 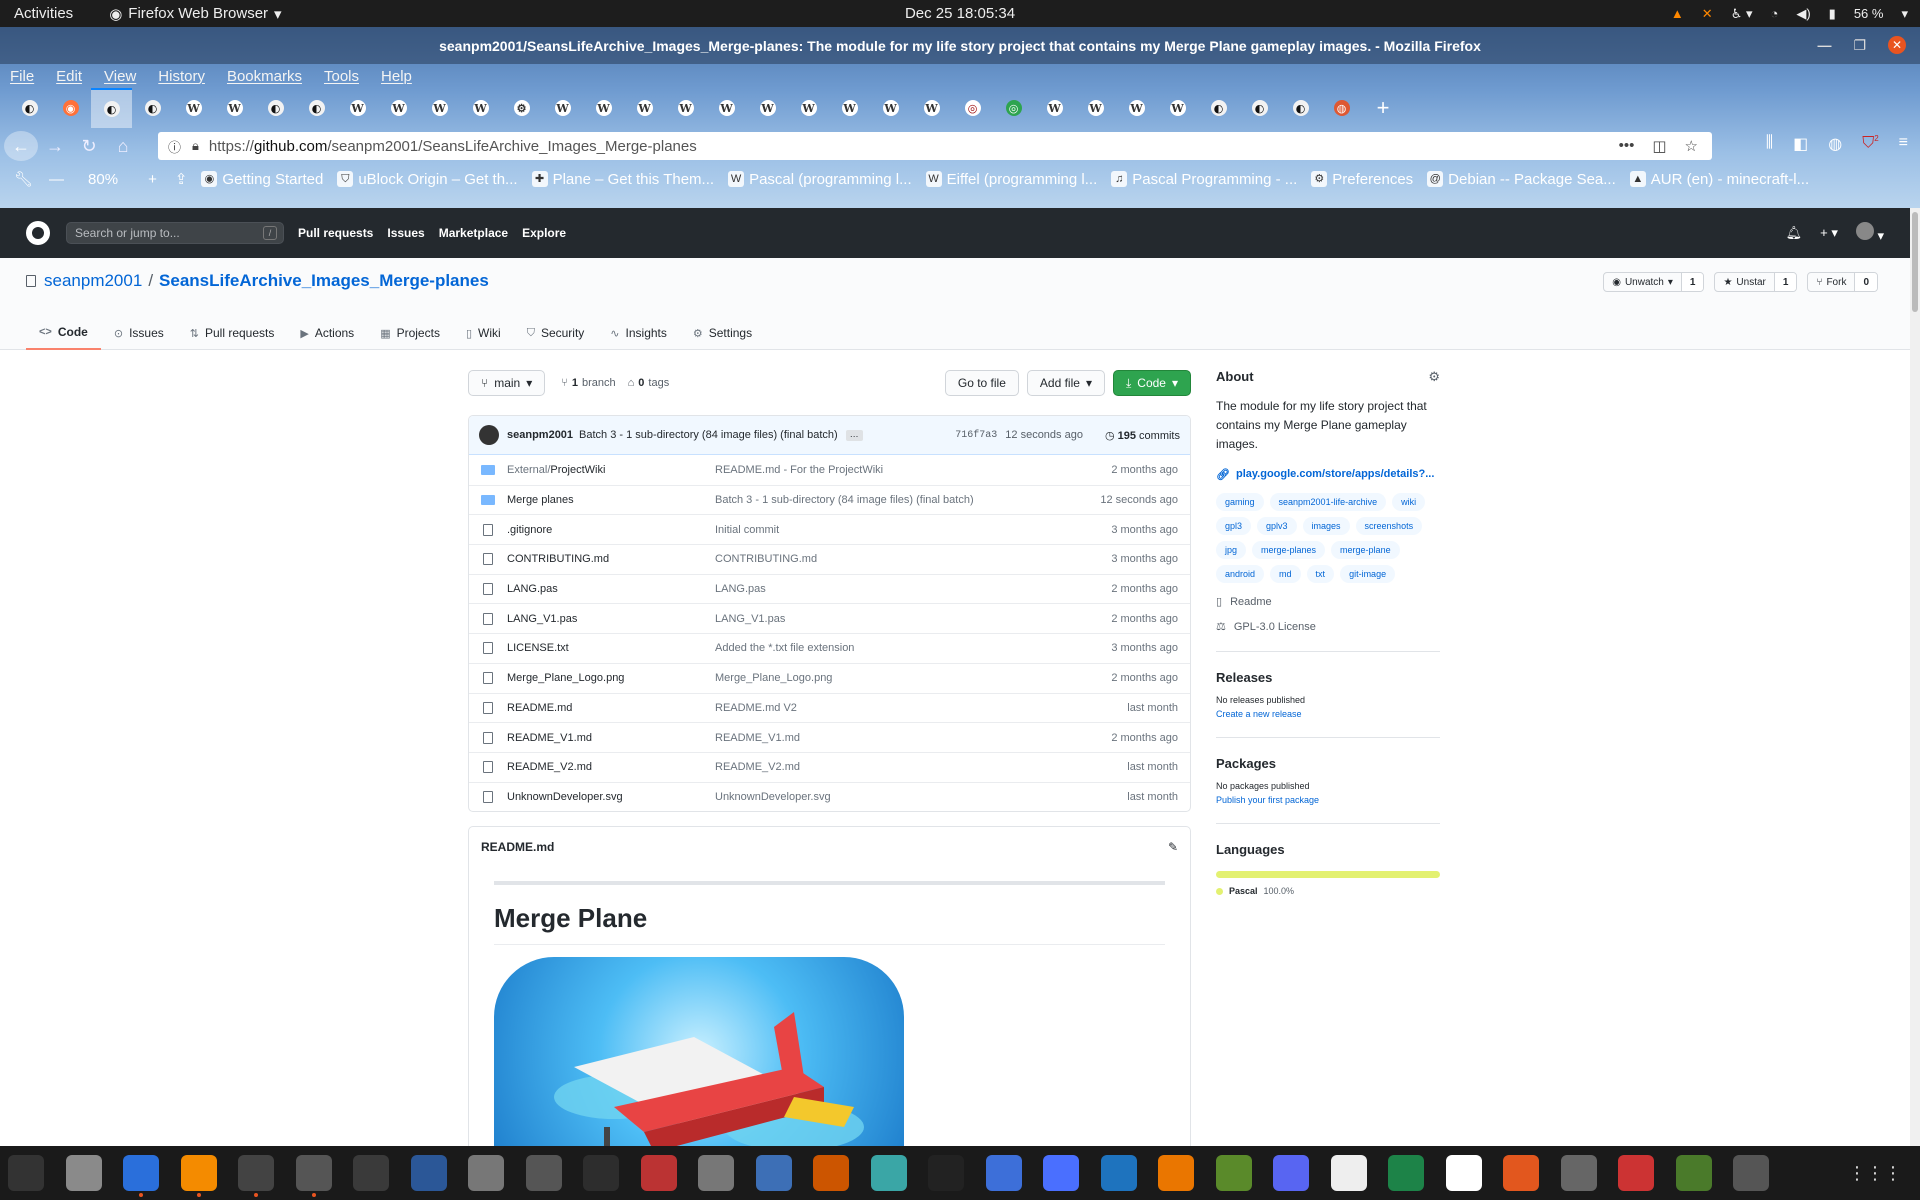 I want to click on lock-icon: 🔒︎, so click(x=195, y=146).